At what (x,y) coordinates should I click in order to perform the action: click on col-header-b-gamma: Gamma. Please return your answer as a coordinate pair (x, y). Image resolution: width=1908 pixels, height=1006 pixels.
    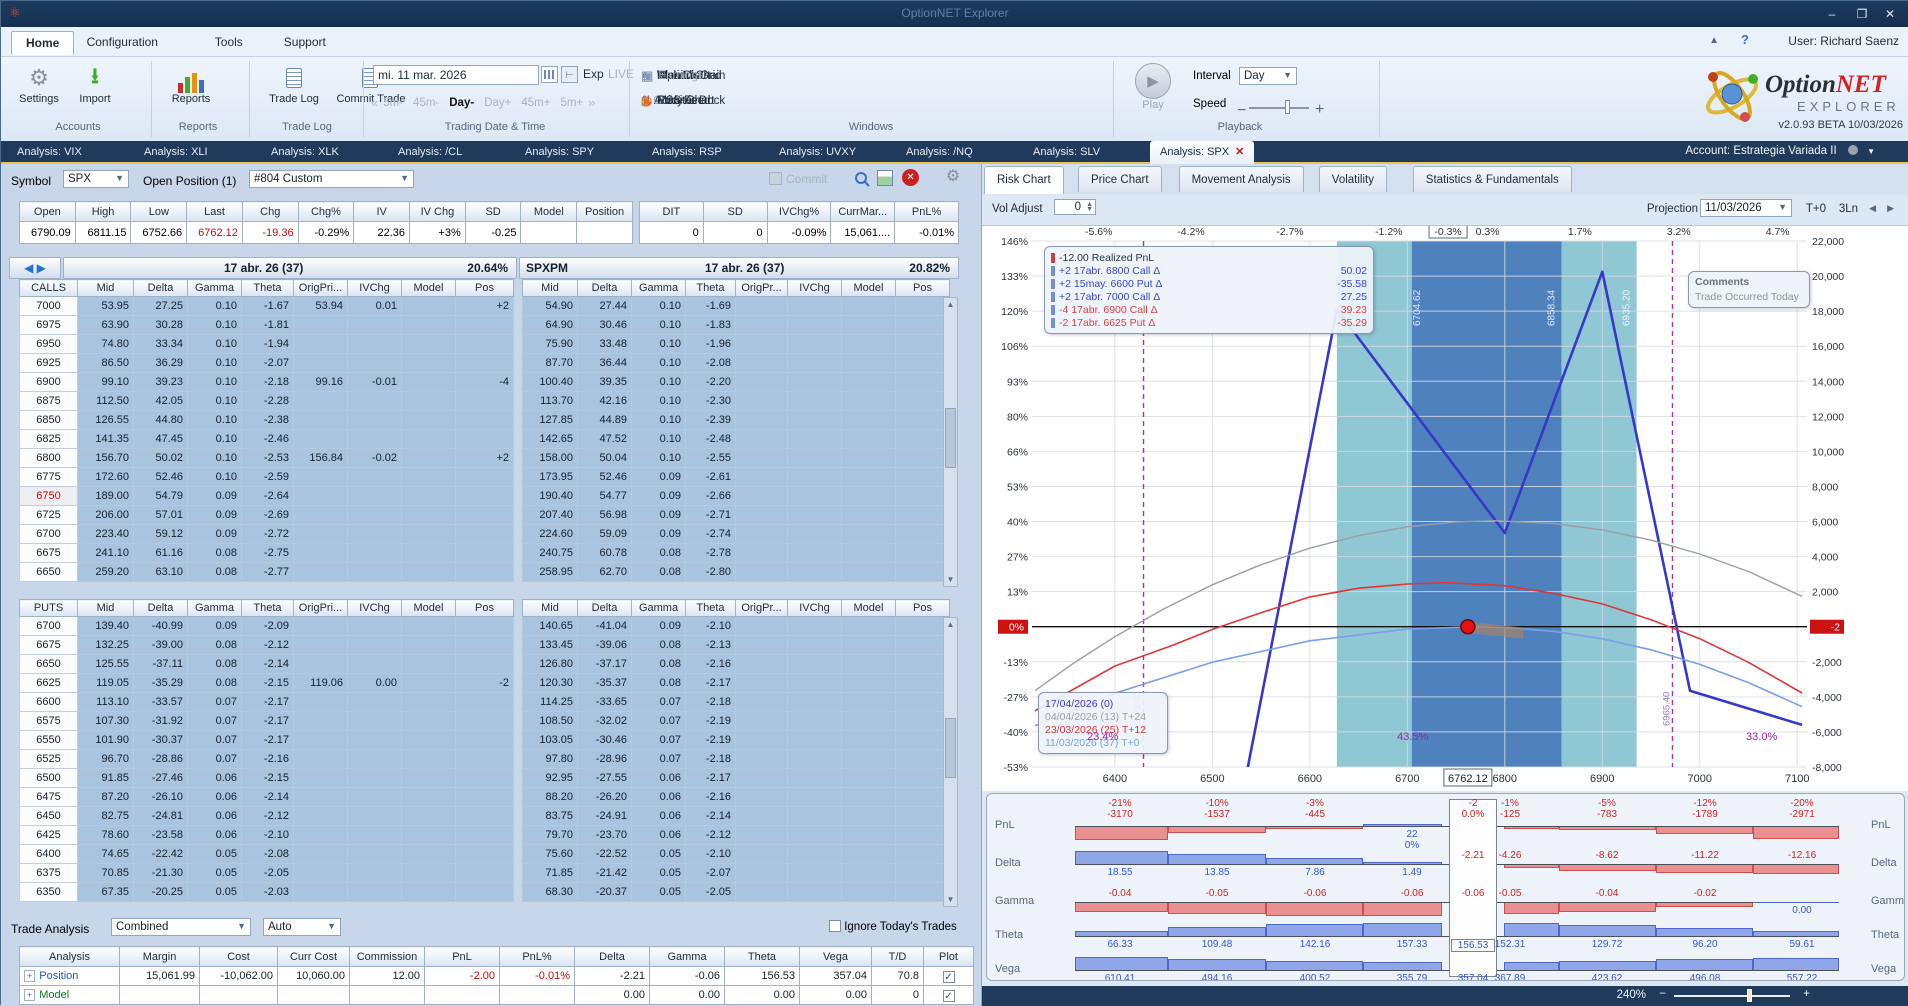
    Looking at the image, I should click on (658, 608).